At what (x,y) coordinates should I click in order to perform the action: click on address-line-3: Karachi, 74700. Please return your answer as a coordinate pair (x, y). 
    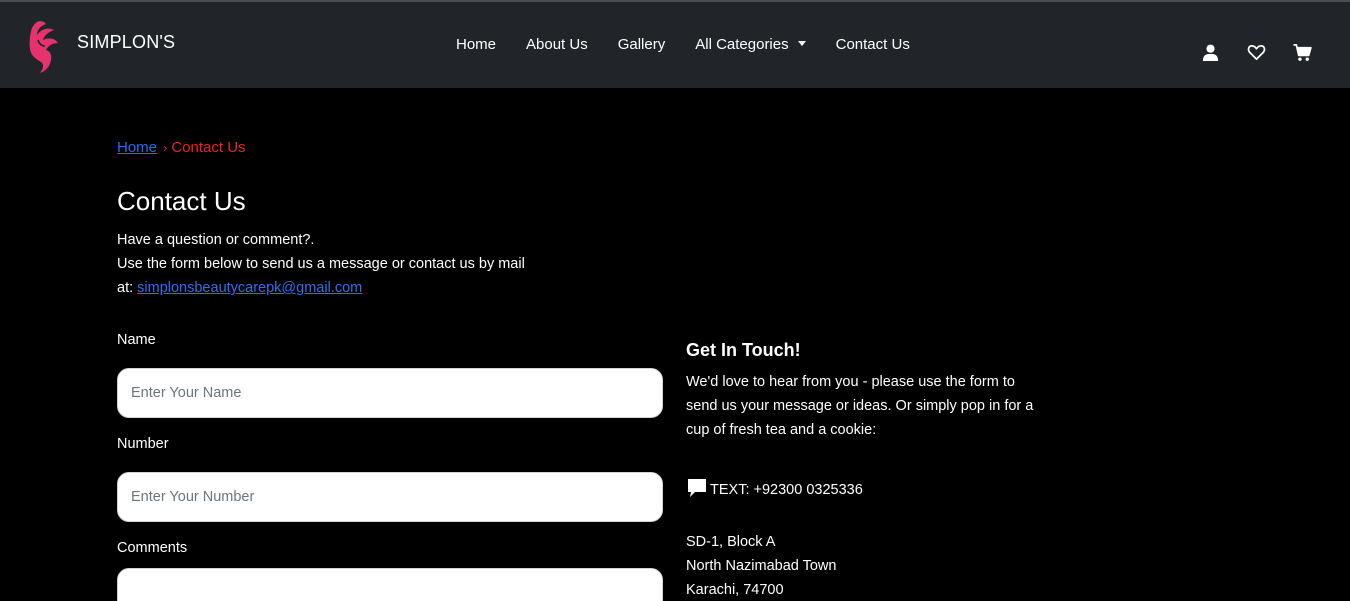
    Looking at the image, I should click on (735, 590).